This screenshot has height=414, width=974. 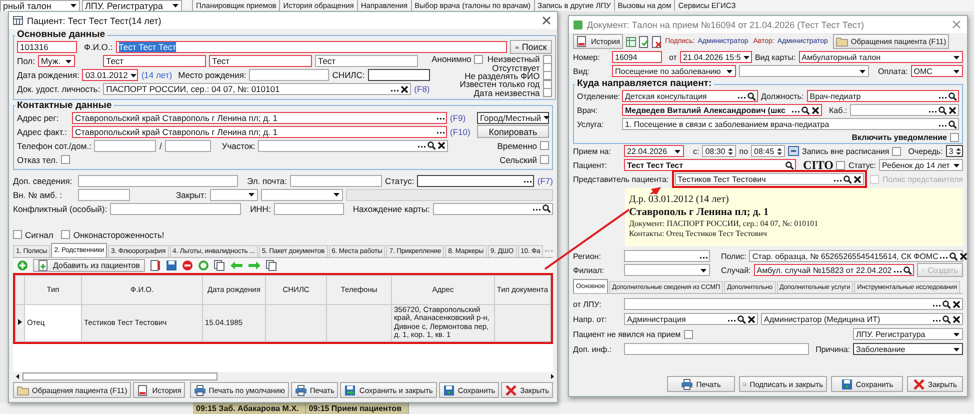 I want to click on schedule-entry: 09:15 Заб. Абакарова М.Х., so click(x=249, y=408).